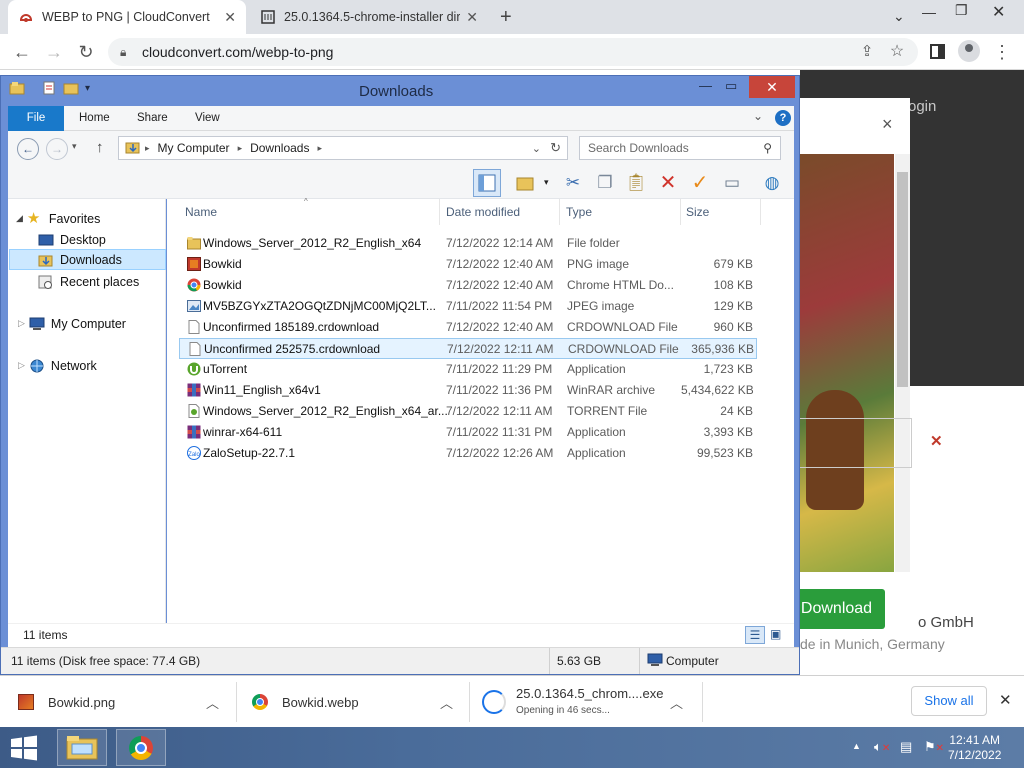  I want to click on nav-my-computer: ▷ My Computer, so click(72, 323).